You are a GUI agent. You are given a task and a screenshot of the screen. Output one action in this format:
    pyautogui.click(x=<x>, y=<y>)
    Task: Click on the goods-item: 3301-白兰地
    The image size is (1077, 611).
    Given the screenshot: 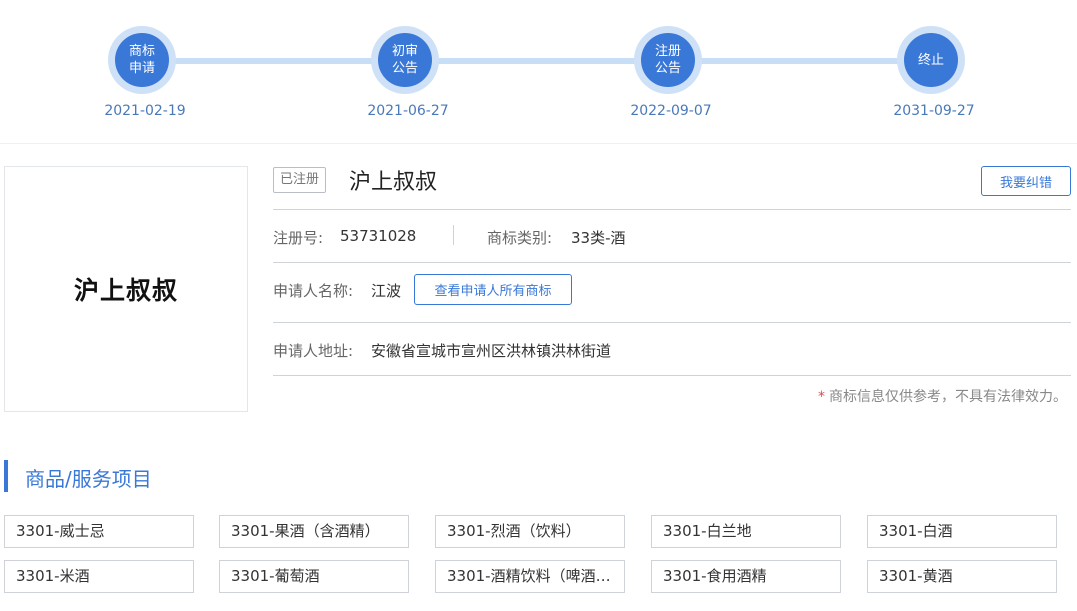 What is the action you would take?
    pyautogui.click(x=746, y=531)
    